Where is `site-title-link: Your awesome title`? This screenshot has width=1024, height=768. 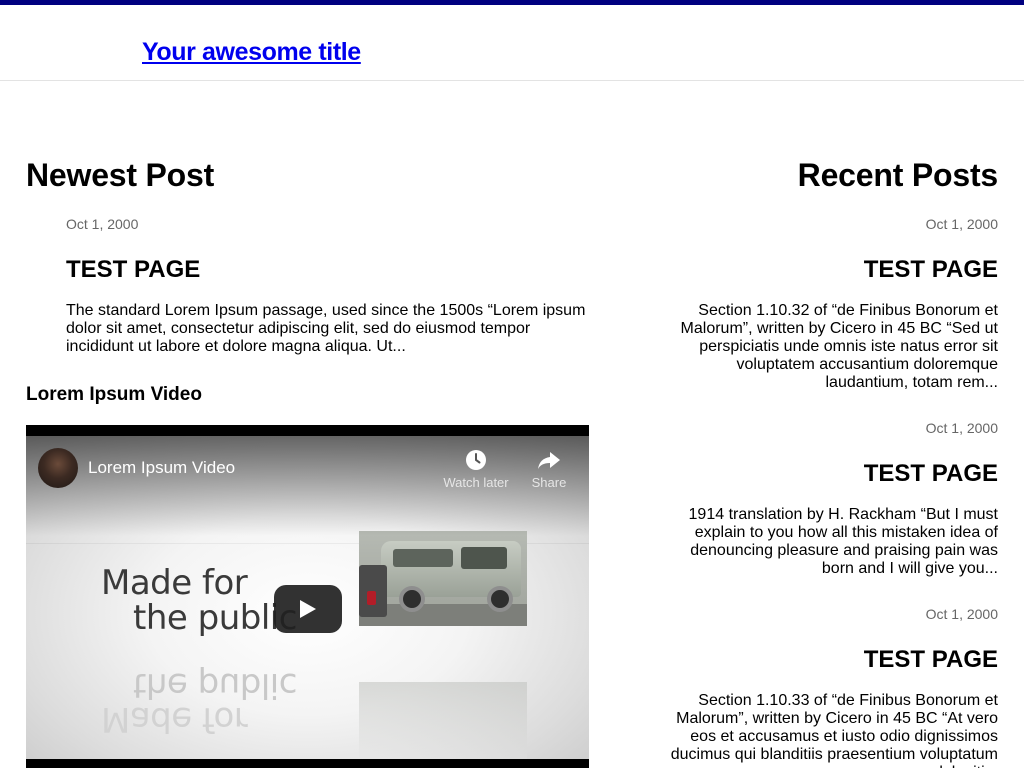
site-title-link: Your awesome title is located at coordinates (251, 52).